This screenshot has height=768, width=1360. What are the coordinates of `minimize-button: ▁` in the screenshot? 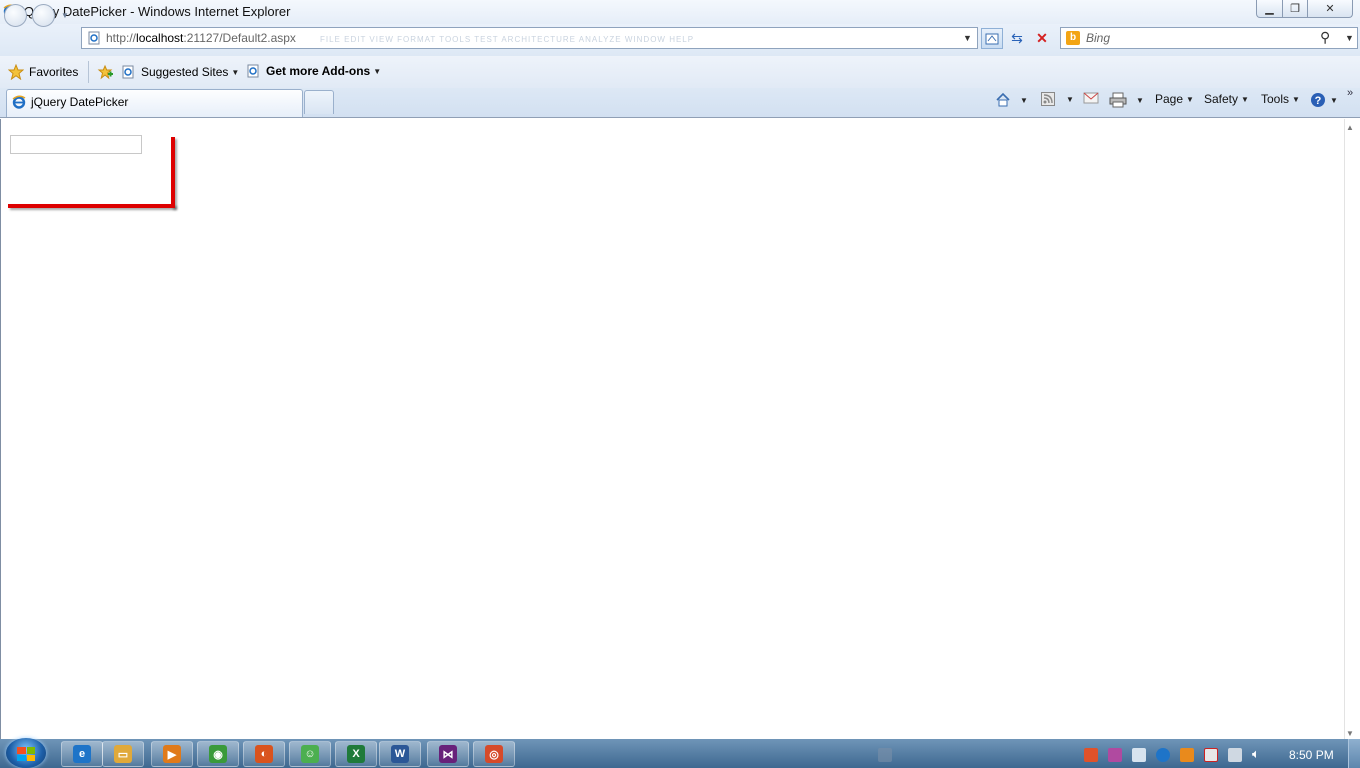 It's located at (1269, 9).